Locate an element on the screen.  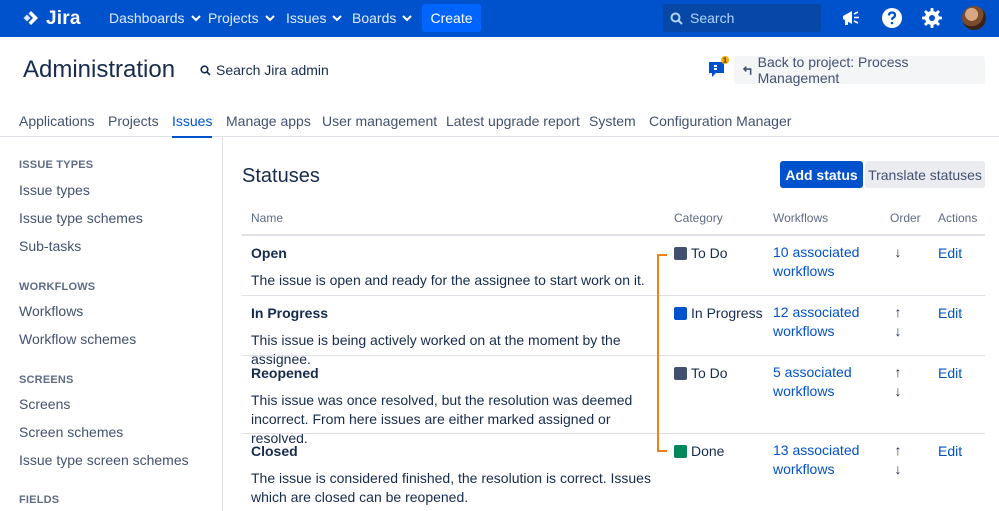
category-label: In Progress is located at coordinates (727, 313).